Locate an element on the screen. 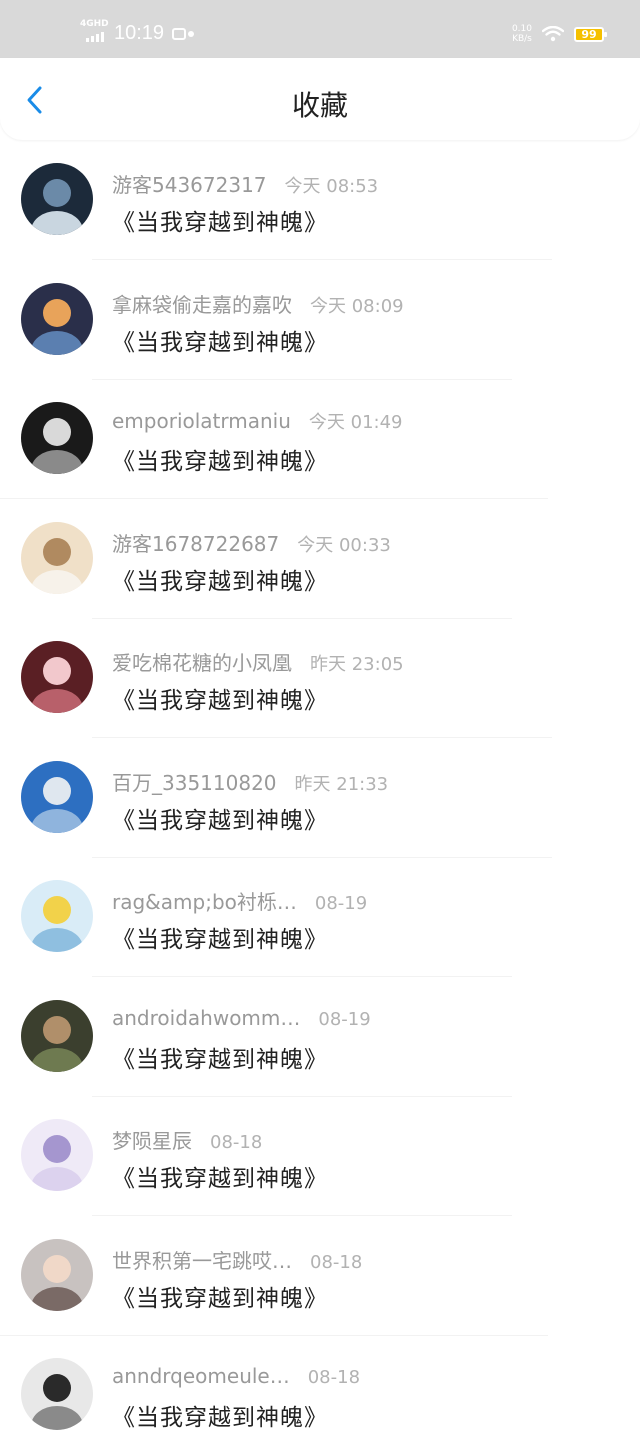 The width and height of the screenshot is (640, 1455). item-meta: 世界积第一宅跳哎… 08-18 is located at coordinates (237, 1259).